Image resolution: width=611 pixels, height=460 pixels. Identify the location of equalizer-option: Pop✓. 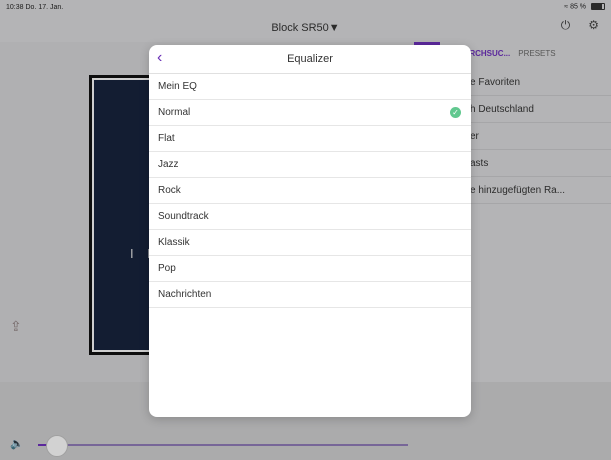
(310, 269).